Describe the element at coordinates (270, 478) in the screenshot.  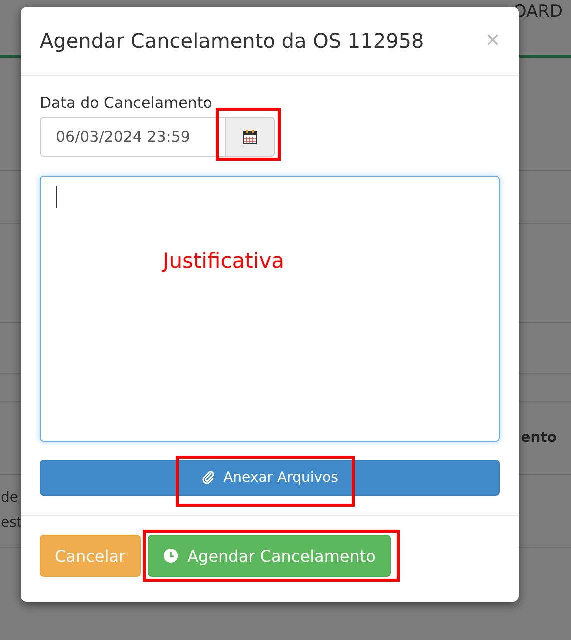
I see `attach-files-button: Anexar Arquivos` at that location.